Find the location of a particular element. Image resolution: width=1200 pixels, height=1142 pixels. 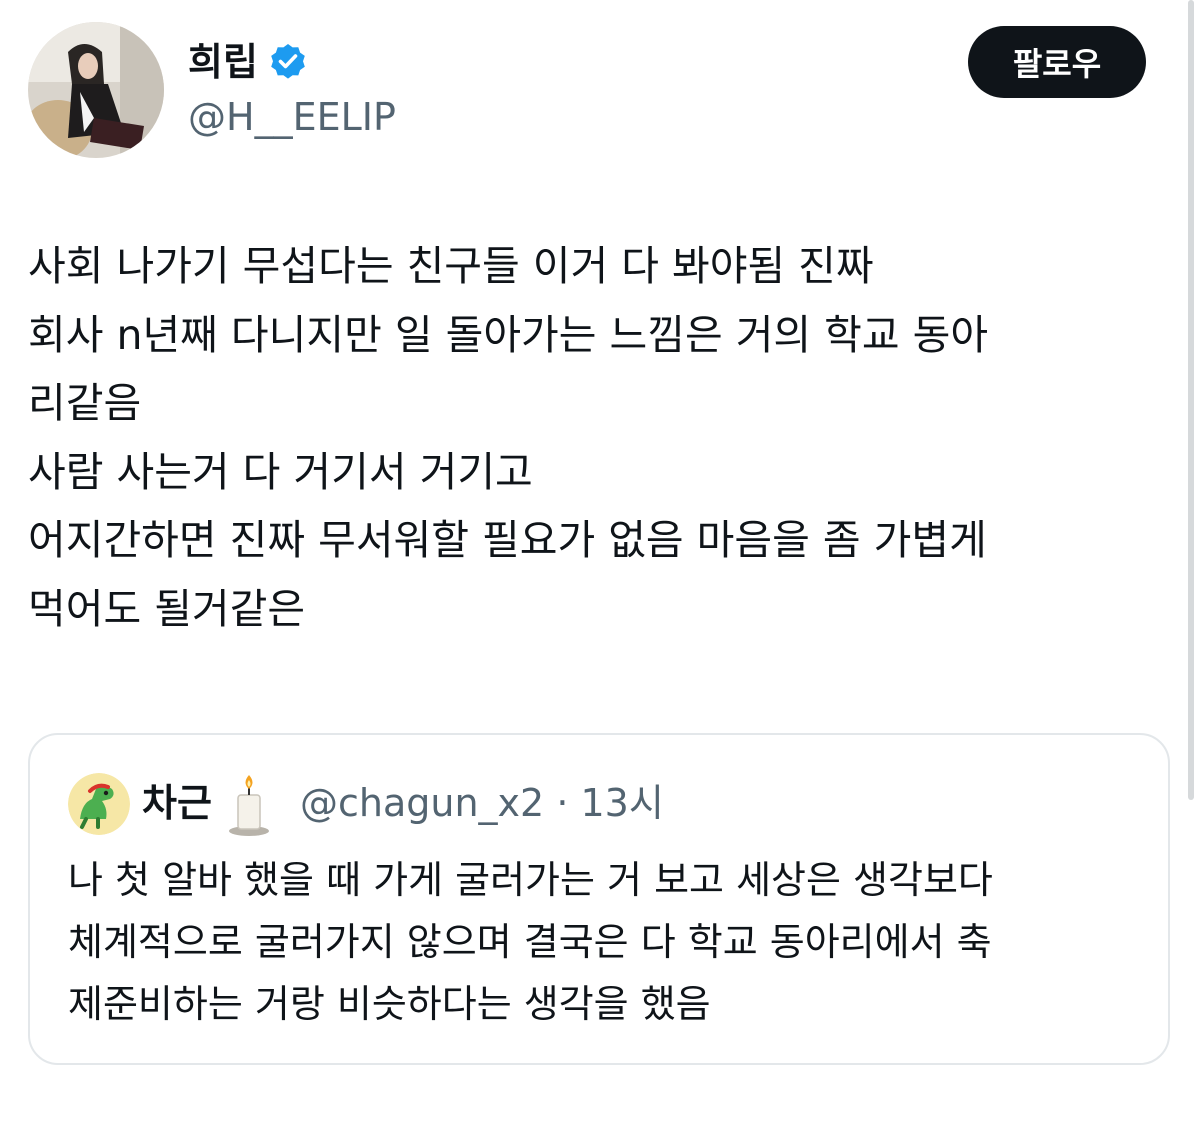

verified-badge-icon is located at coordinates (288, 61).